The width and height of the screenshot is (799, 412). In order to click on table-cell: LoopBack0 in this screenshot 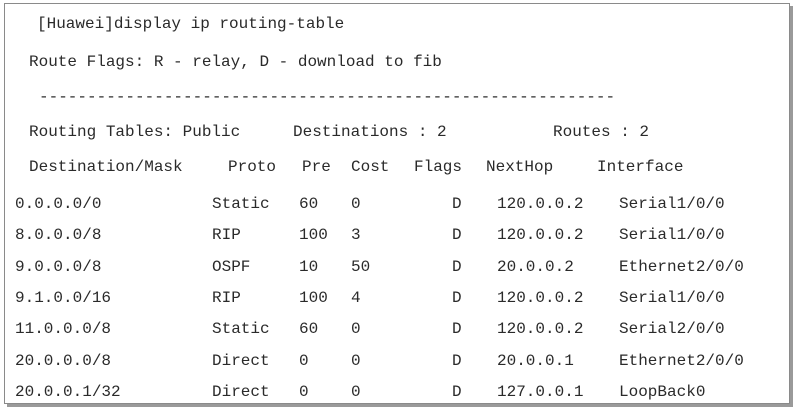, I will do `click(662, 391)`.